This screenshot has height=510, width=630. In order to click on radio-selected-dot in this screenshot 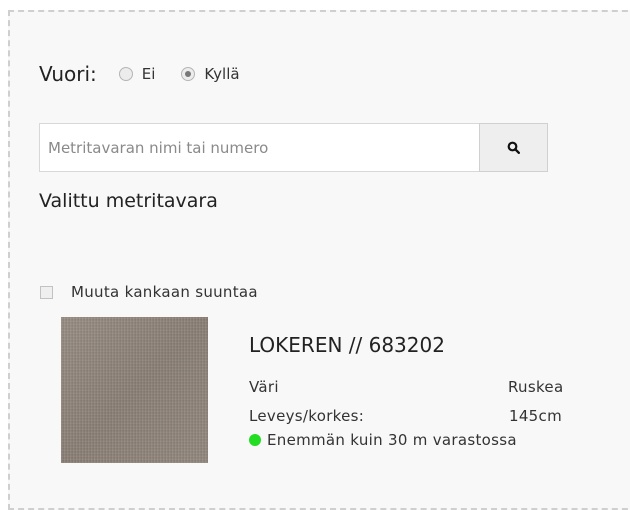, I will do `click(188, 74)`.